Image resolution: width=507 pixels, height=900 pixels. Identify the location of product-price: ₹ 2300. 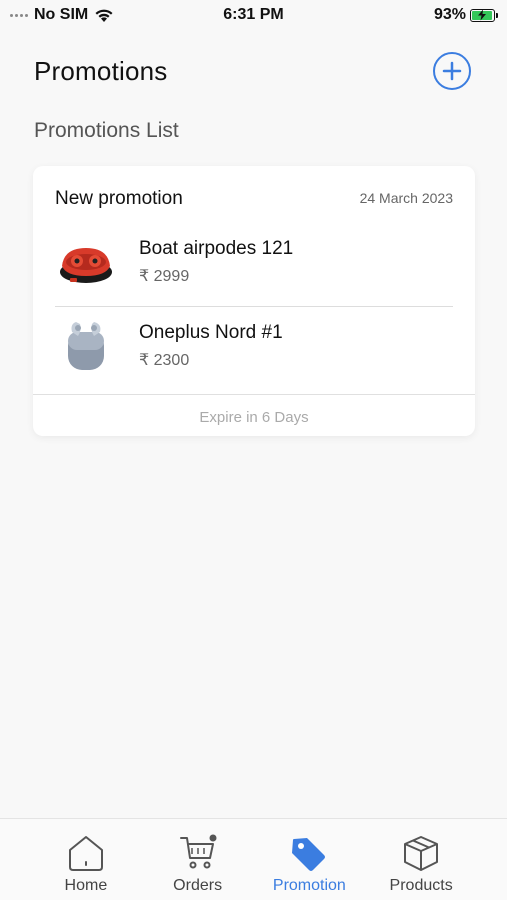
(164, 360).